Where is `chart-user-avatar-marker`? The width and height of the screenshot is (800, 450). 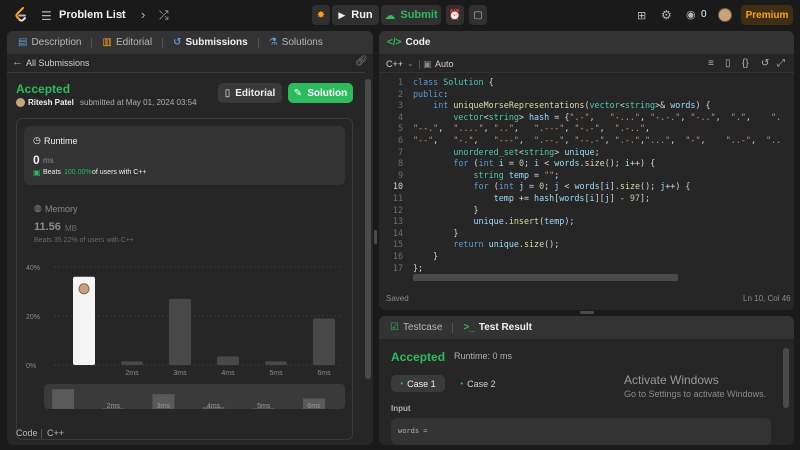
chart-user-avatar-marker is located at coordinates (84, 289).